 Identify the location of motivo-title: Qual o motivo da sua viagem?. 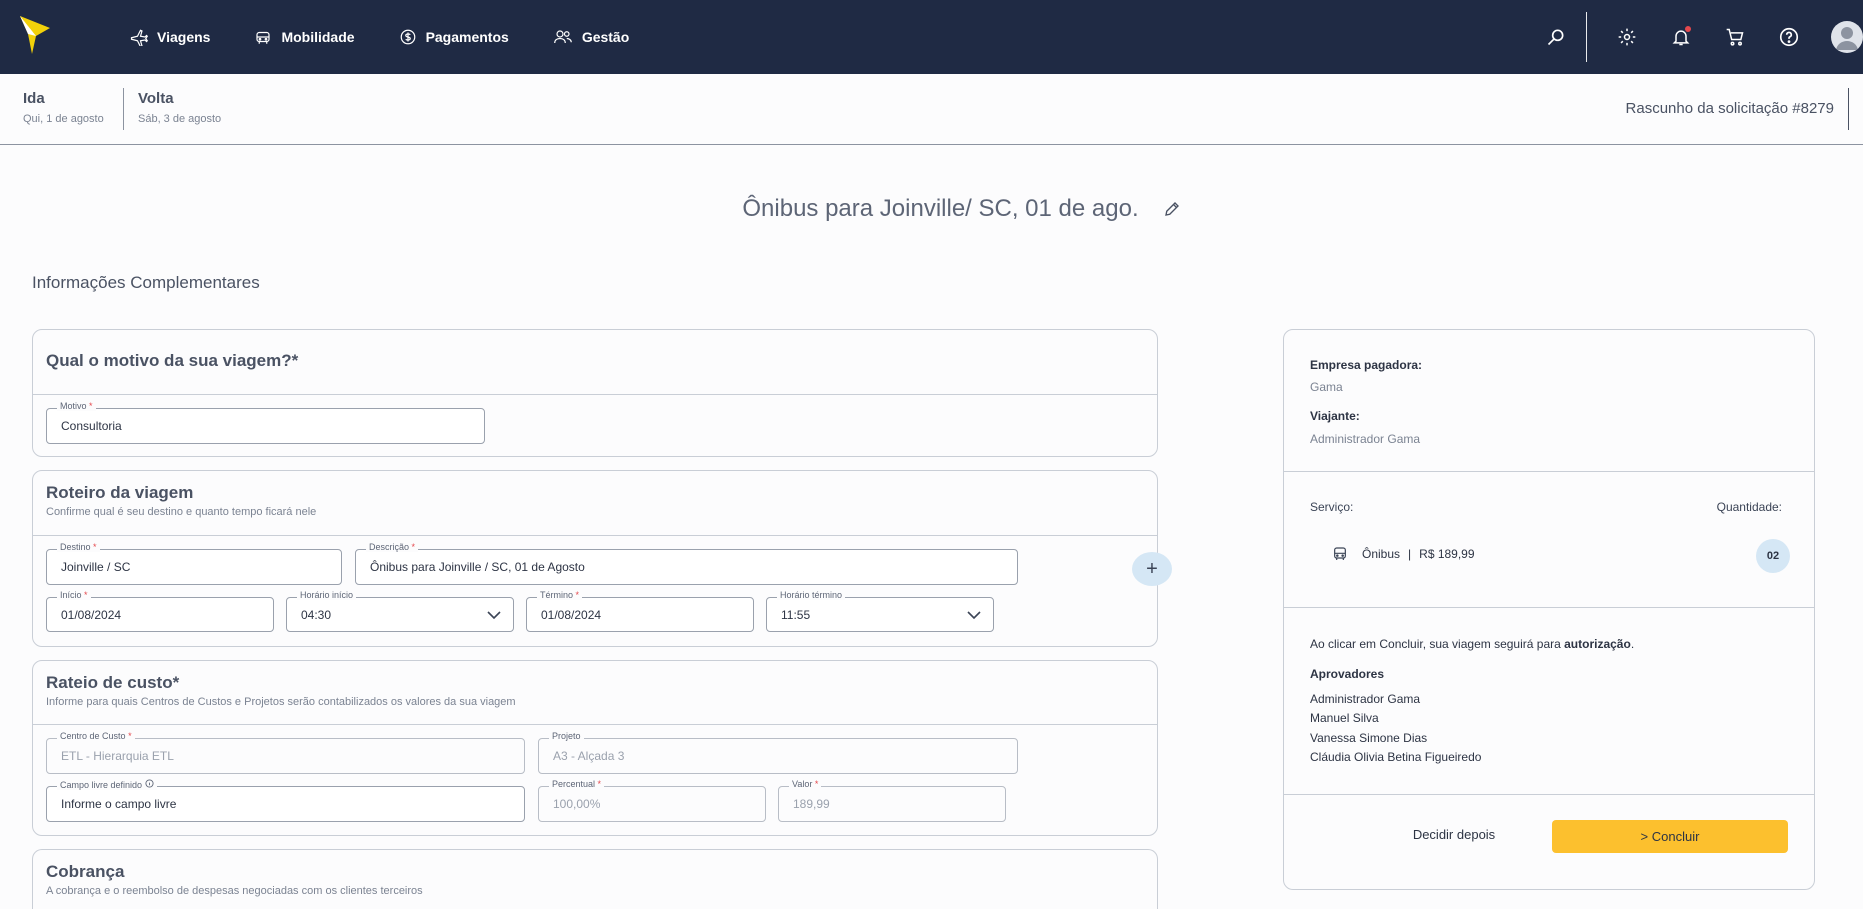
(169, 360).